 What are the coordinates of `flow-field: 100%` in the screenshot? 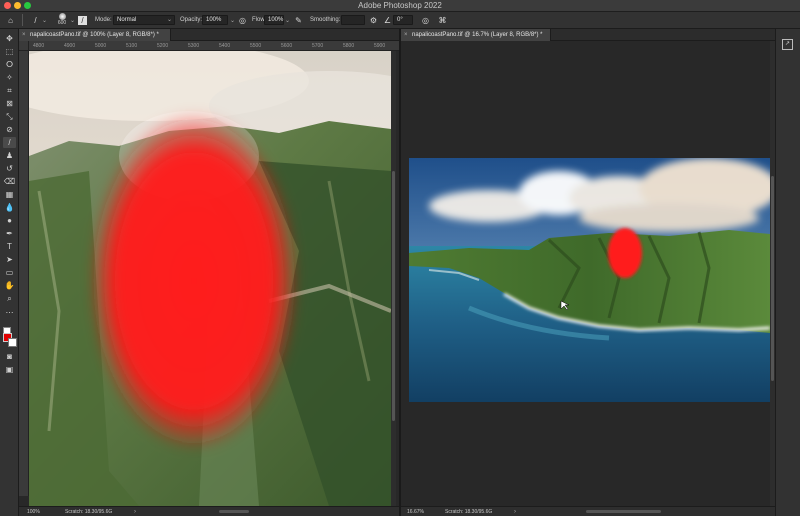 It's located at (274, 20).